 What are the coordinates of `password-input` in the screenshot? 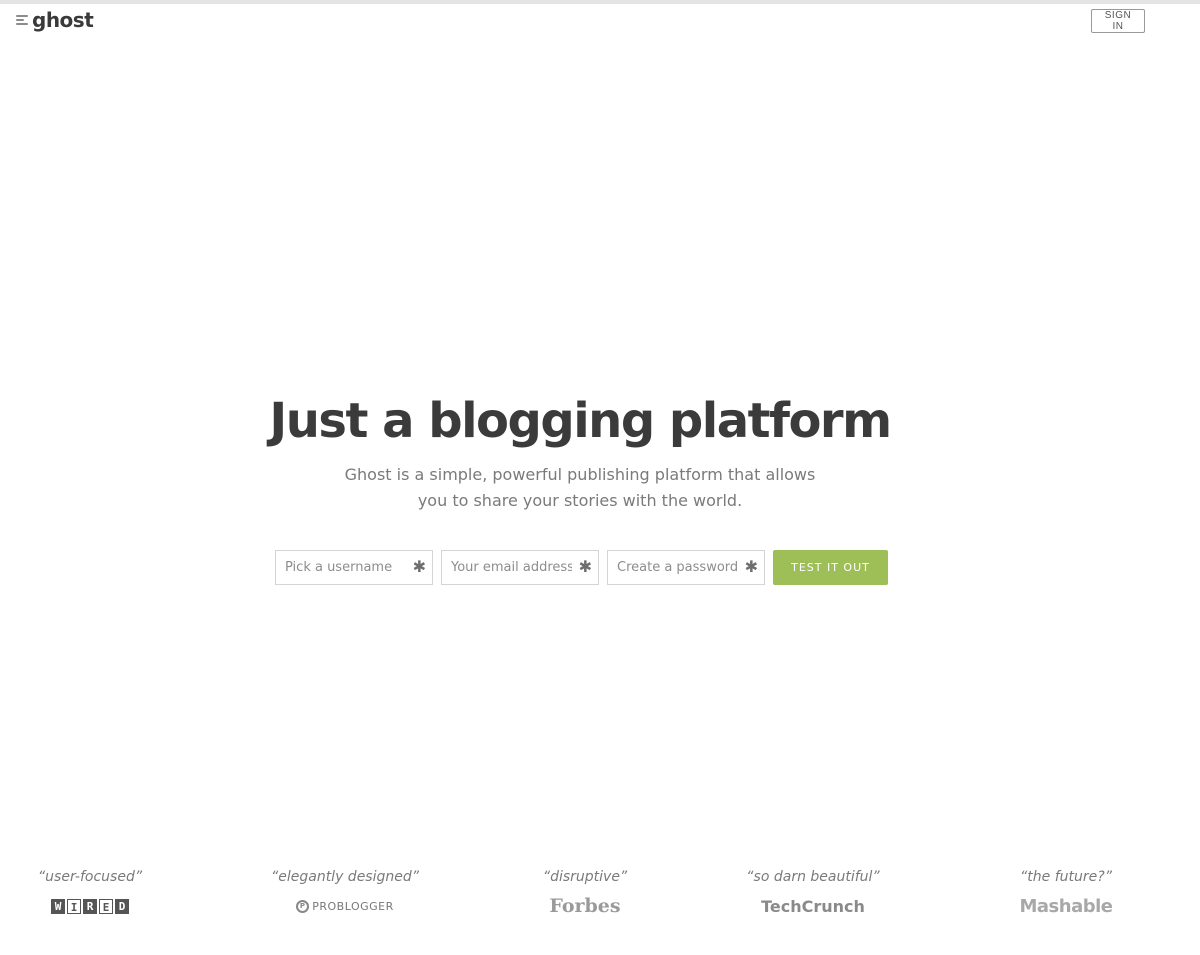 It's located at (686, 567).